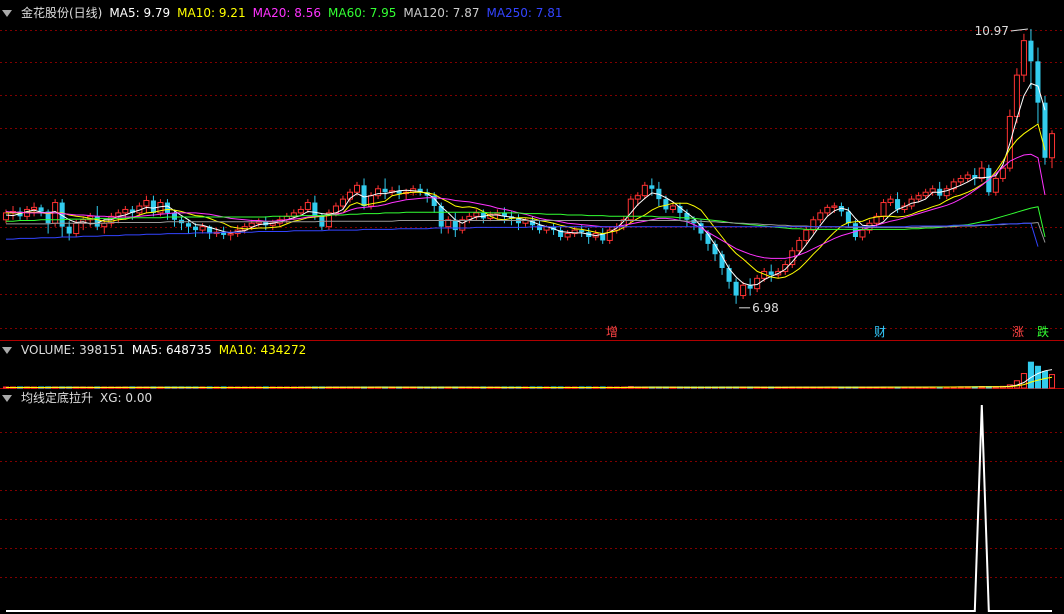 The width and height of the screenshot is (1064, 614). What do you see at coordinates (73, 350) in the screenshot?
I see `volume-value: VOLUME: 398151` at bounding box center [73, 350].